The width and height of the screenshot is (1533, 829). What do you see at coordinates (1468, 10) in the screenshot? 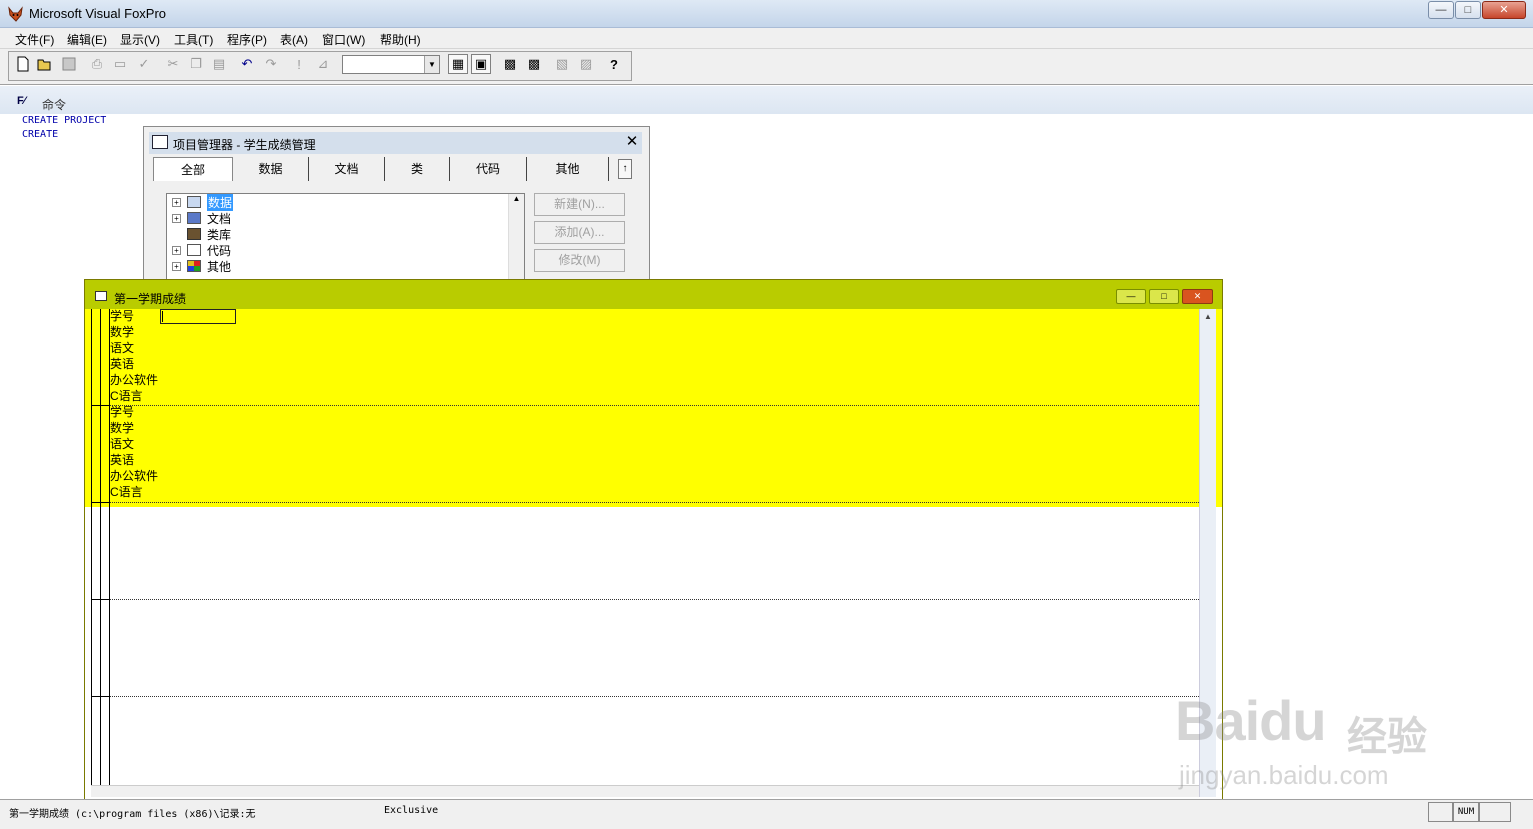
I see `maximize-button: □` at bounding box center [1468, 10].